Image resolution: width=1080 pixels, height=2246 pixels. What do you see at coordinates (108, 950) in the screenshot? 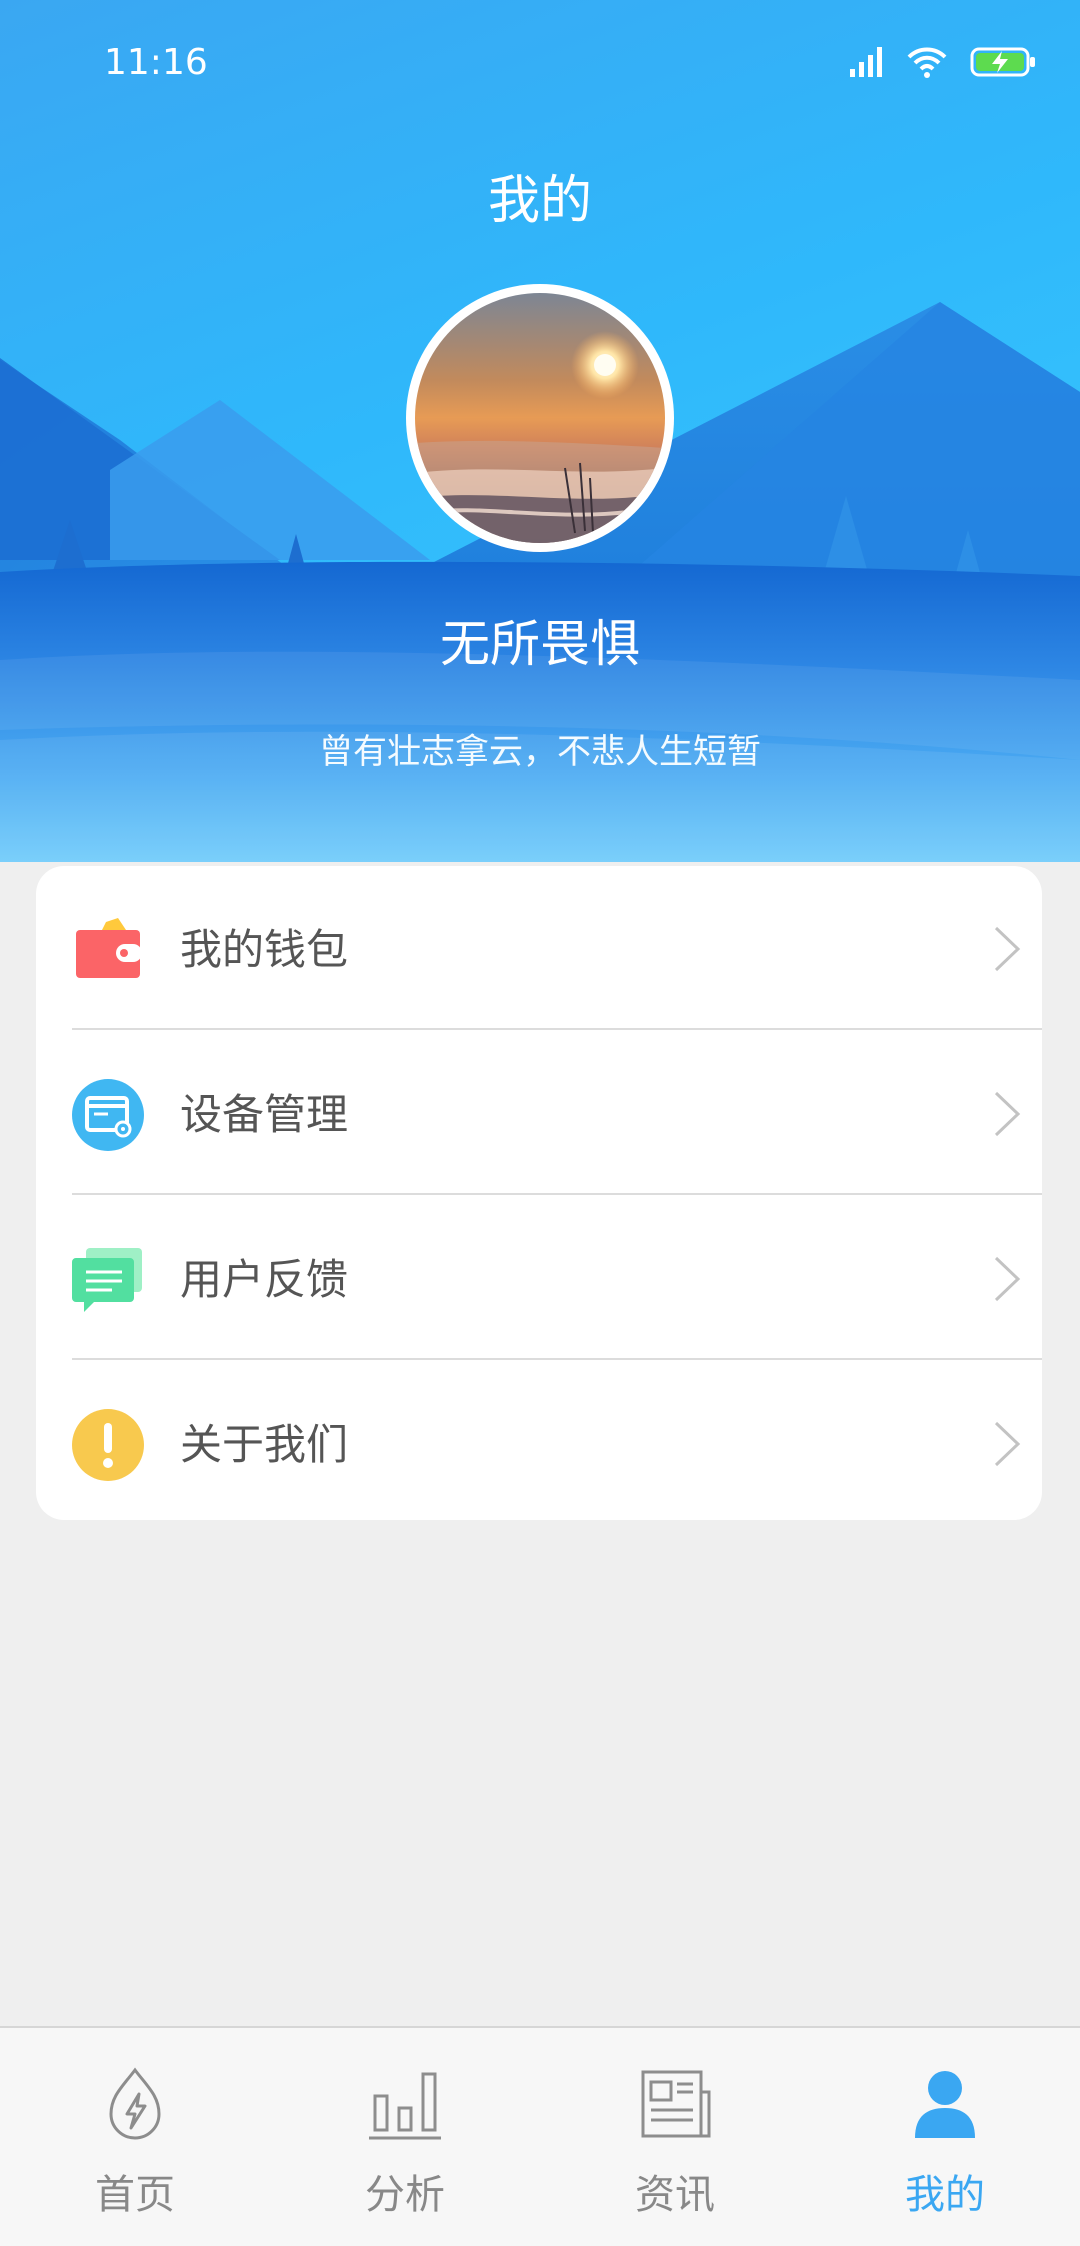
I see `wallet-icon` at bounding box center [108, 950].